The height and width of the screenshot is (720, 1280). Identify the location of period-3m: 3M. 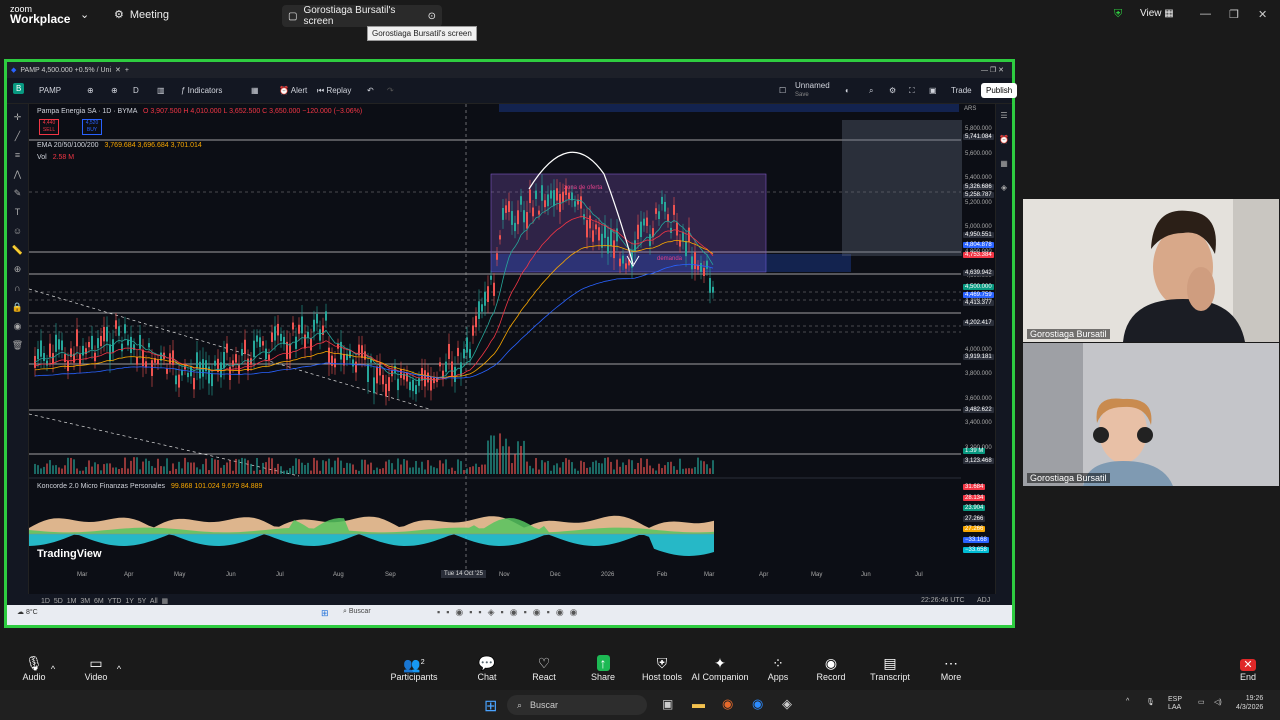
(85, 601).